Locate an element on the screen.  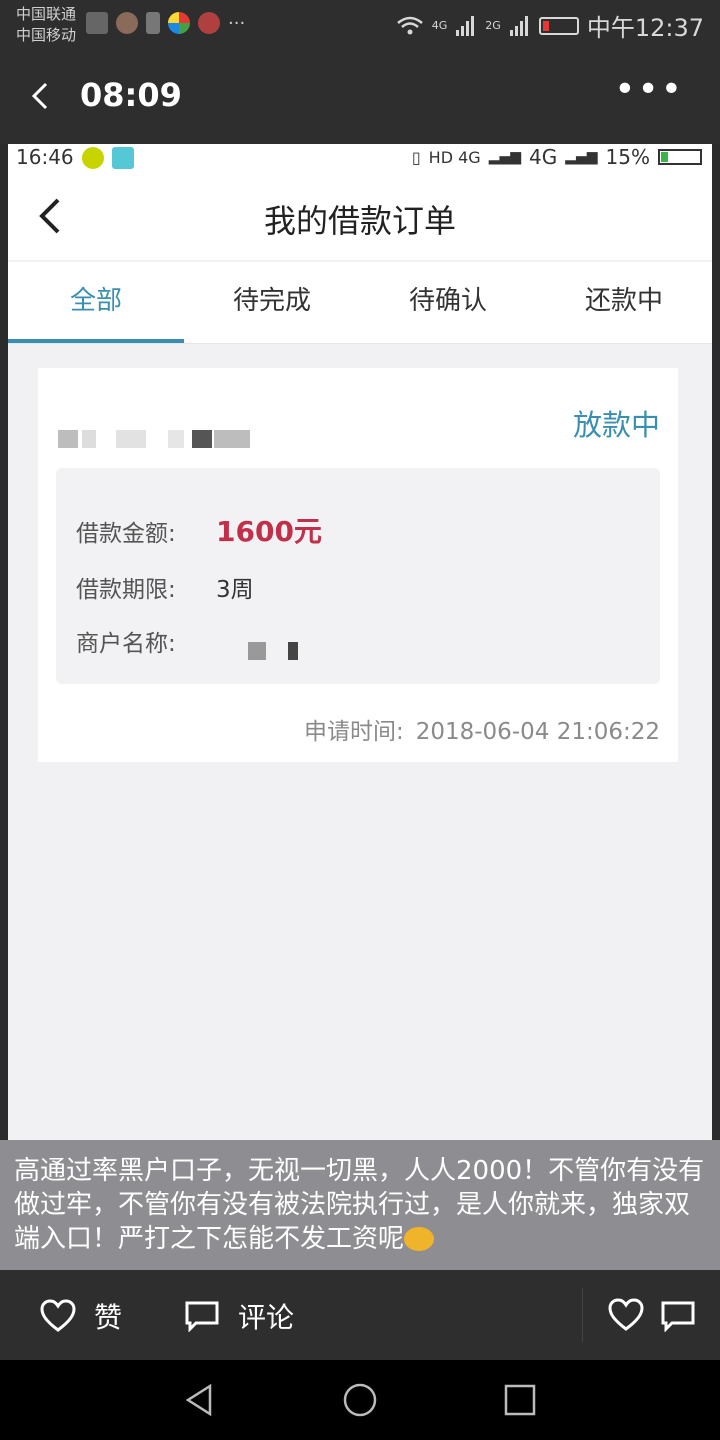
order-details: 借款金额: 1600元 借款期限: 3周 商户名称: is located at coordinates (358, 576).